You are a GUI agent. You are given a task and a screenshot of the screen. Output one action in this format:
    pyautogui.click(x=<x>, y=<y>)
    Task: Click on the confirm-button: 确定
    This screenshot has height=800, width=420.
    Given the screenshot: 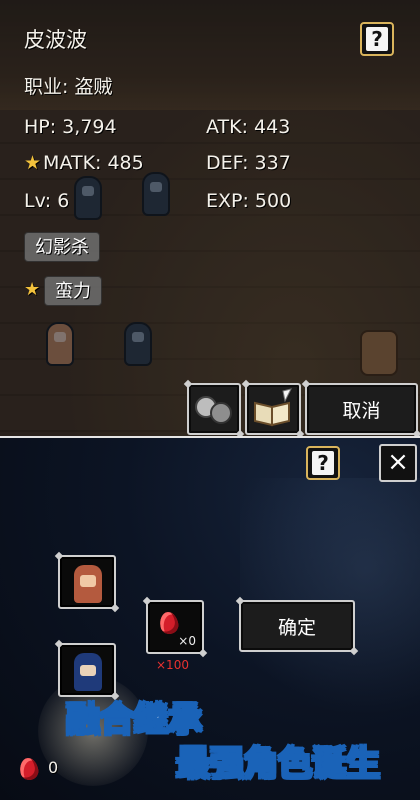 What is the action you would take?
    pyautogui.click(x=297, y=626)
    